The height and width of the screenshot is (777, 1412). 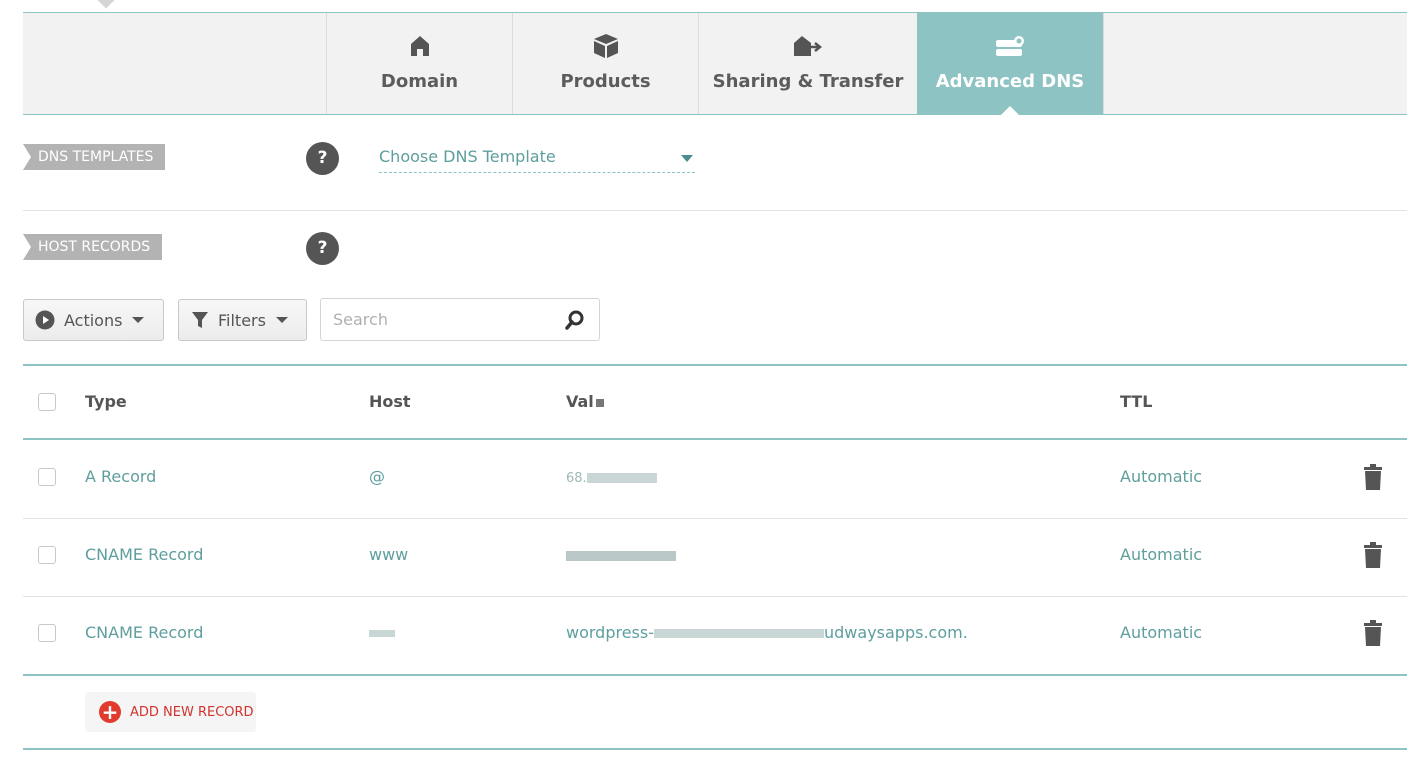 What do you see at coordinates (322, 248) in the screenshot?
I see `host-records-help-icon: ?` at bounding box center [322, 248].